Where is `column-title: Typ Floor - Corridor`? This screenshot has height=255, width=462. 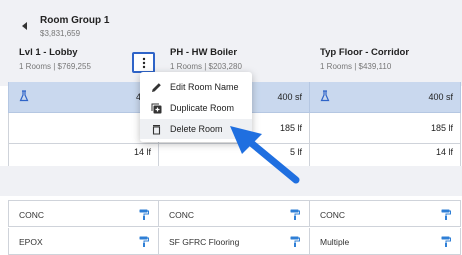
column-title: Typ Floor - Corridor is located at coordinates (365, 52).